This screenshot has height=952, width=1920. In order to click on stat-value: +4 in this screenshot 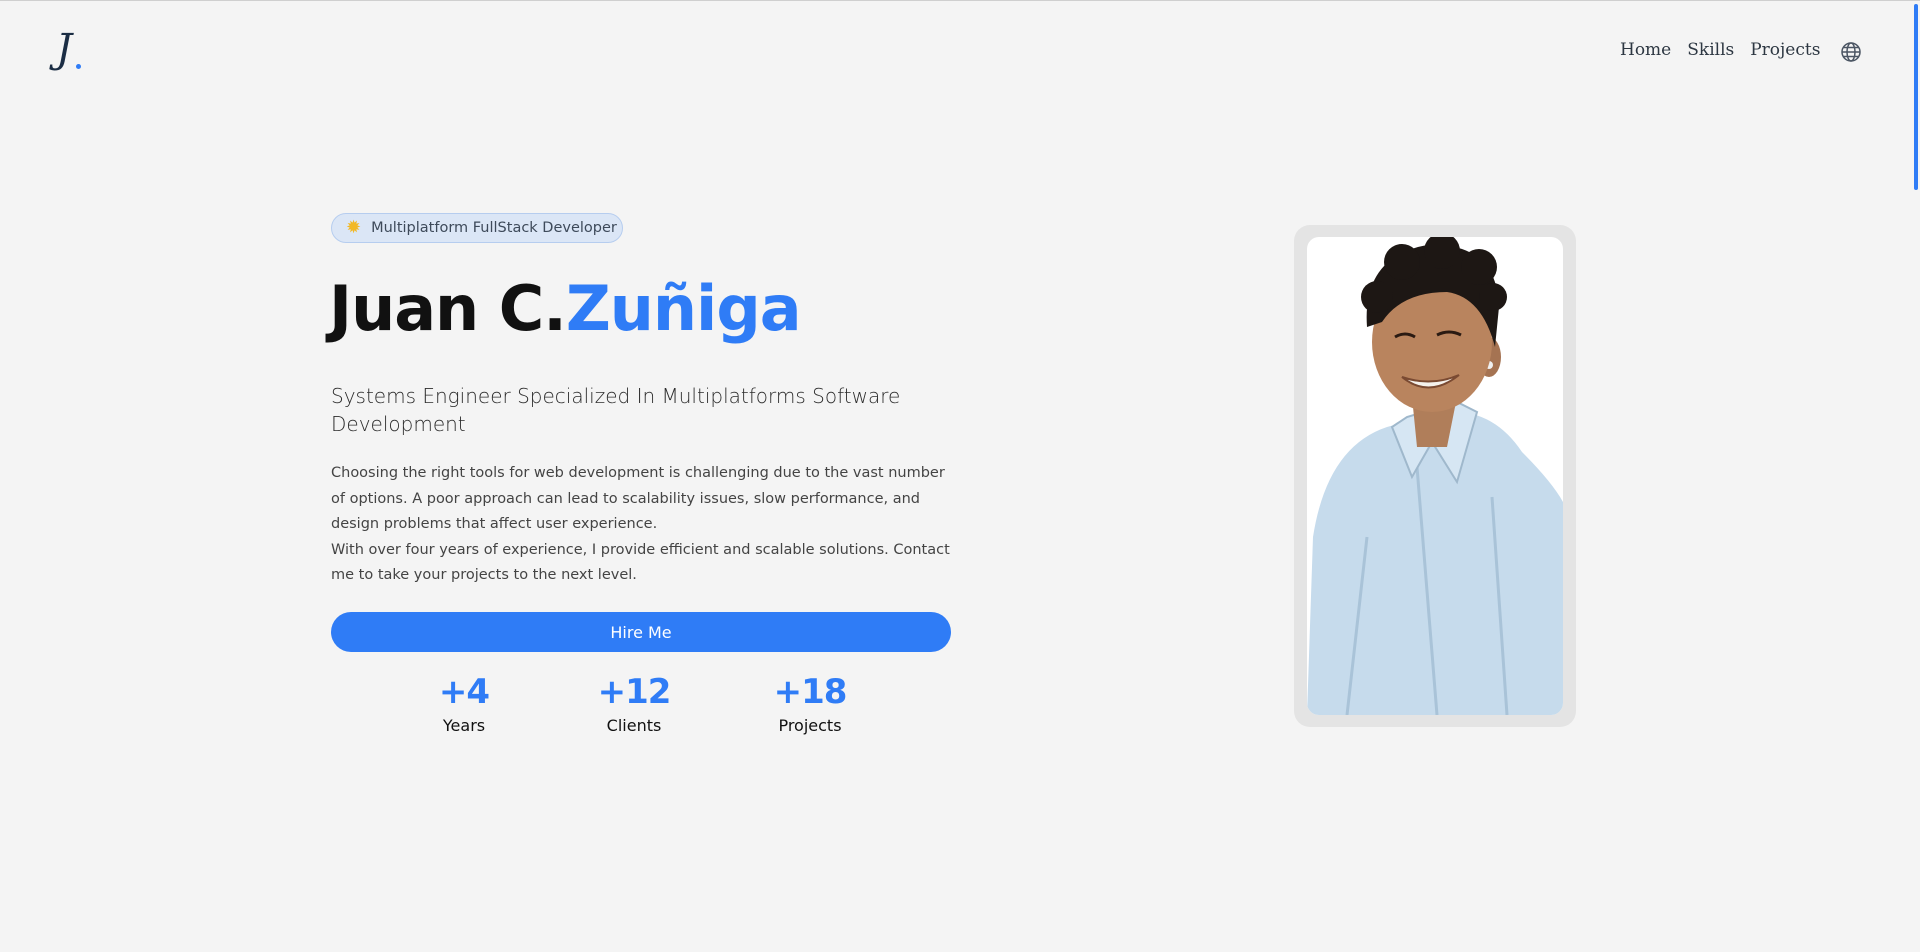, I will do `click(464, 692)`.